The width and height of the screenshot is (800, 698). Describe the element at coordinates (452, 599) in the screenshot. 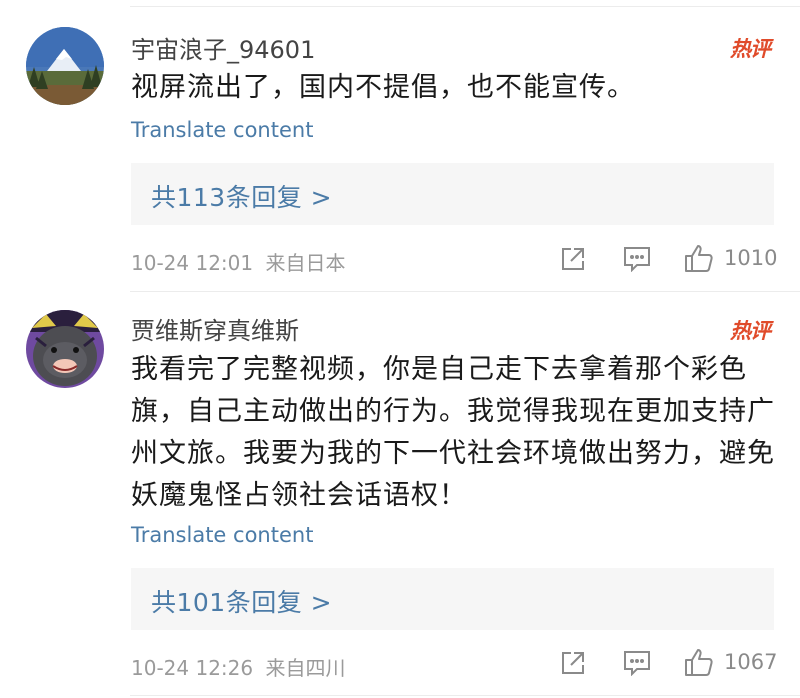

I see `replies-button: 共101条回复 >` at that location.